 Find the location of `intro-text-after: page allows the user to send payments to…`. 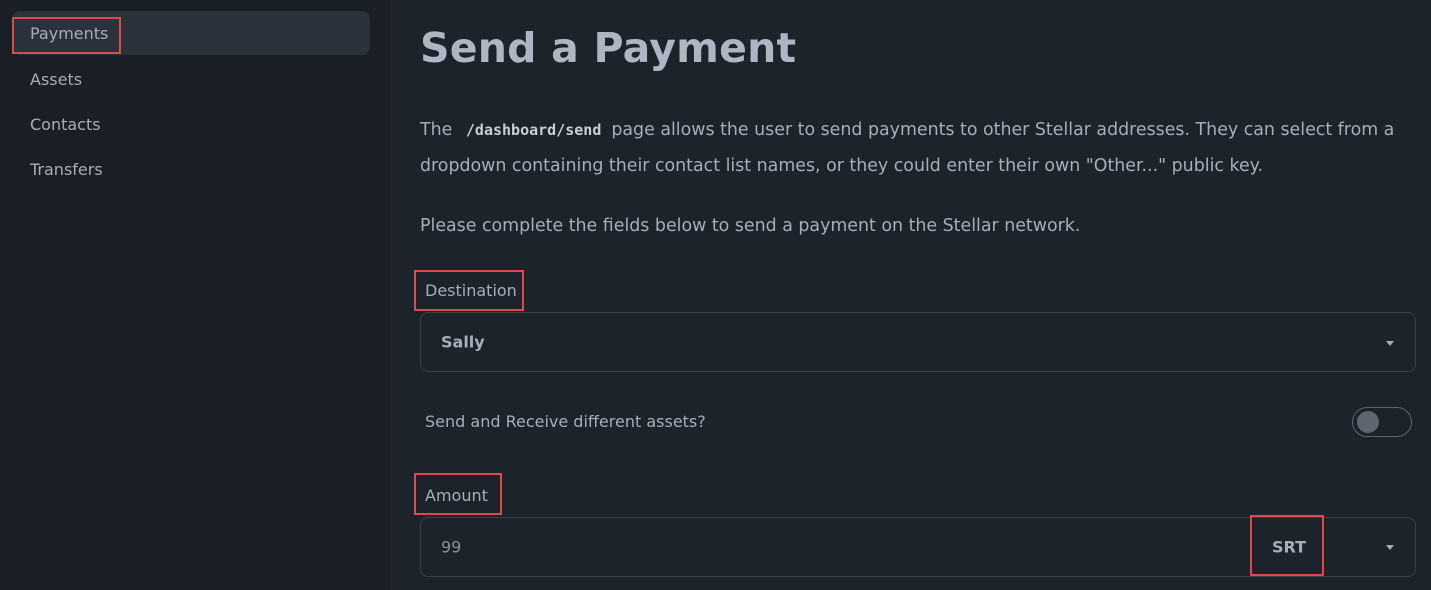

intro-text-after: page allows the user to send payments to… is located at coordinates (1003, 130).